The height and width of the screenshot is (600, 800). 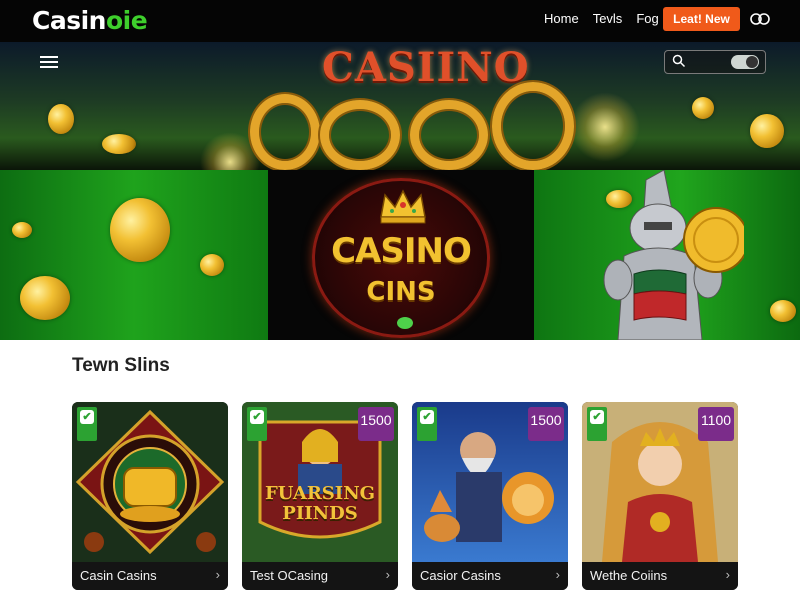 What do you see at coordinates (126, 20) in the screenshot?
I see `brand-name-accent: oie` at bounding box center [126, 20].